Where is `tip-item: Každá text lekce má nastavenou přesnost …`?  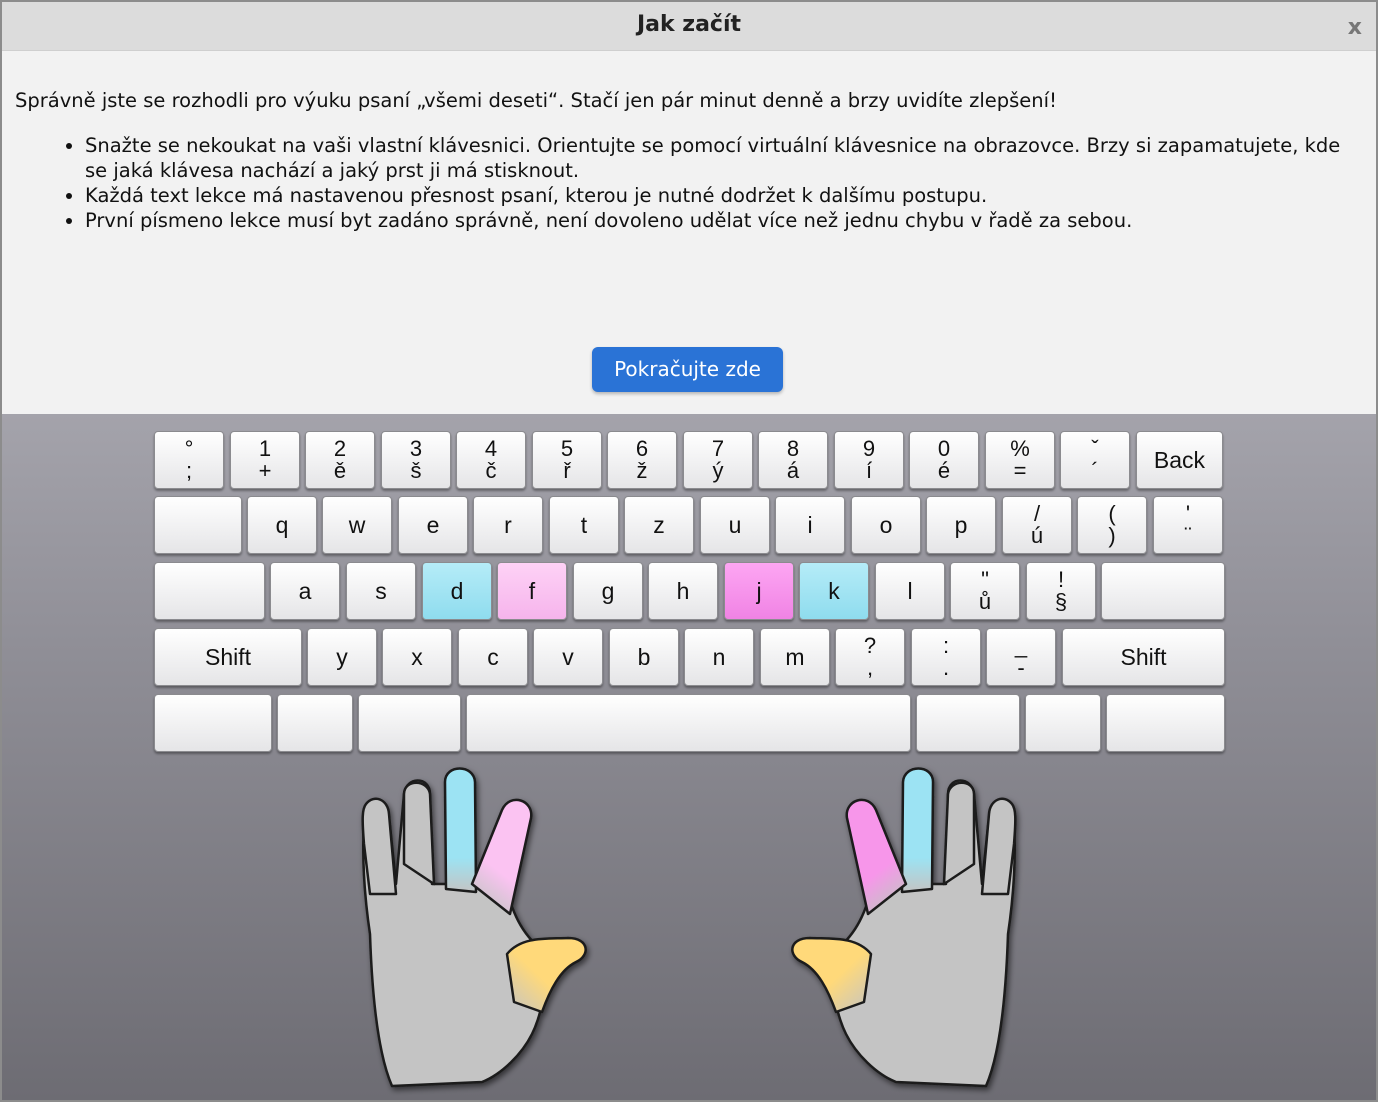
tip-item: Každá text lekce má nastavenou přesnost … is located at coordinates (720, 195).